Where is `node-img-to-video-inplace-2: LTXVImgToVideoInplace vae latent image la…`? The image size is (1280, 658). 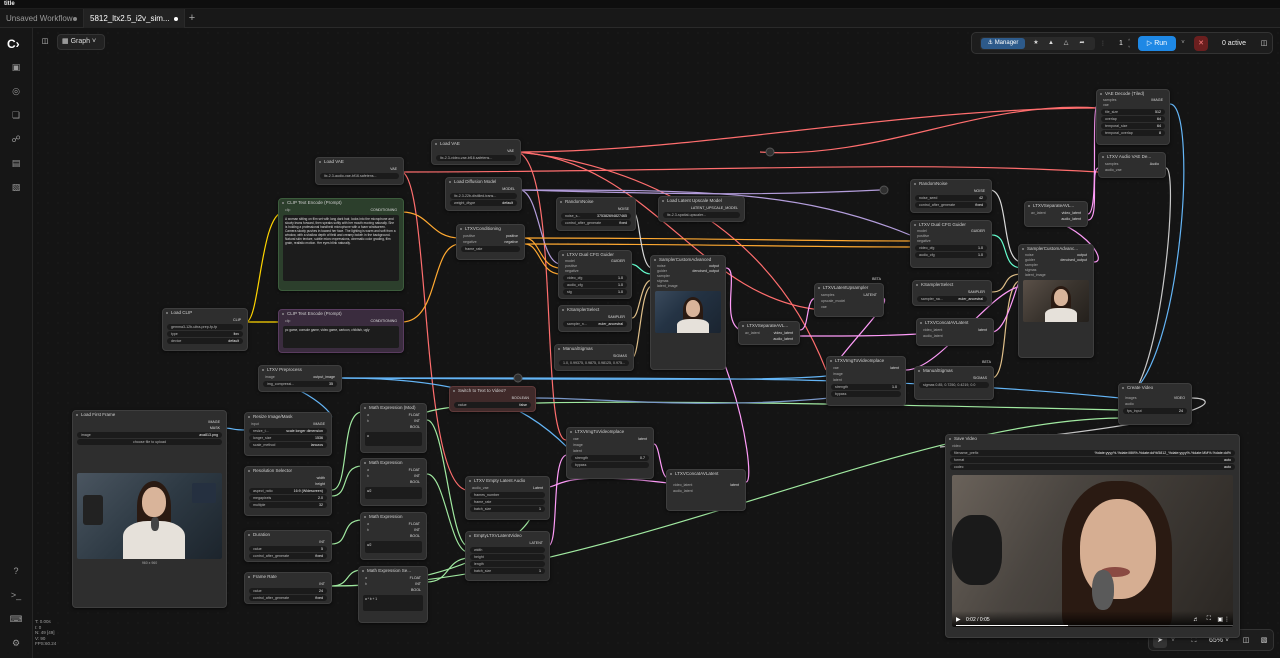 node-img-to-video-inplace-2: LTXVImgToVideoInplace vae latent image la… is located at coordinates (866, 381).